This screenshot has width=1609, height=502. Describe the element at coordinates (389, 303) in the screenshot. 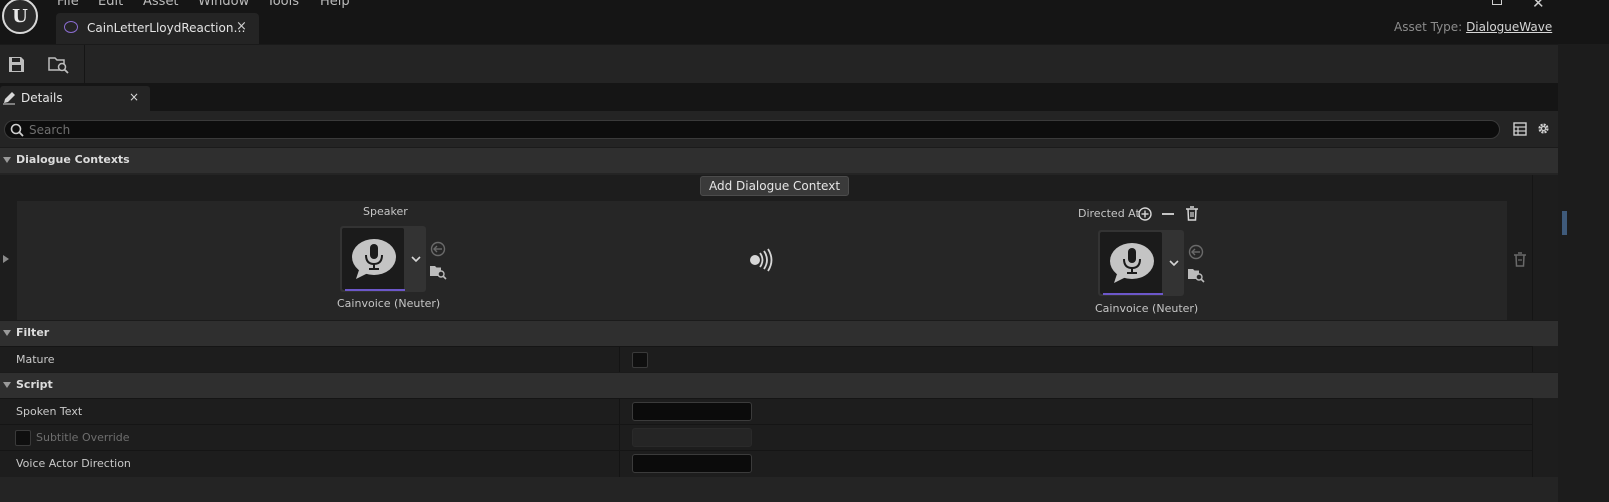

I see `speaker-name: Cainvoice (Neuter)` at that location.